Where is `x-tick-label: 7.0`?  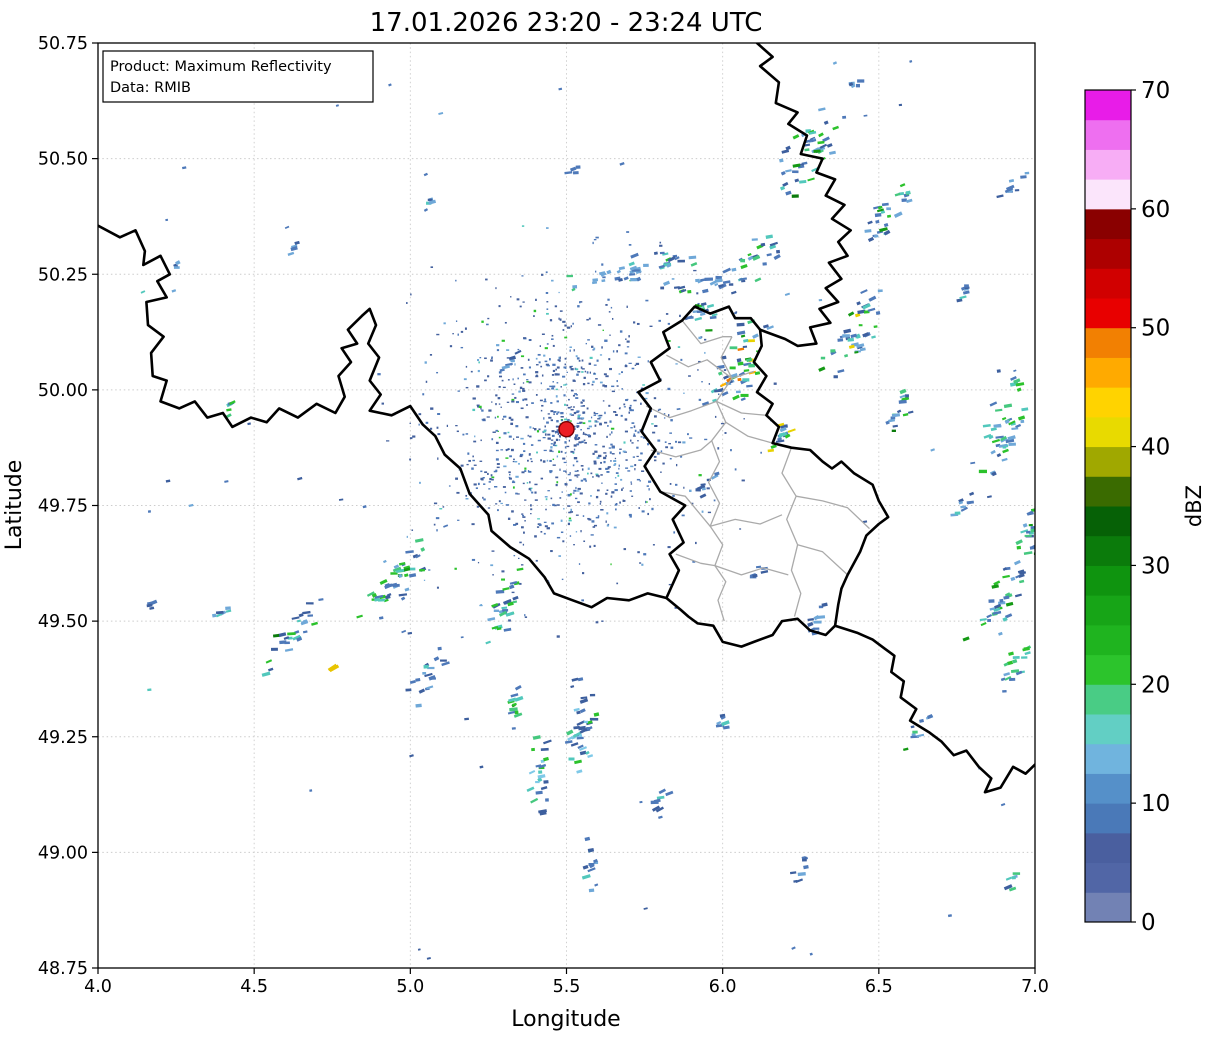
x-tick-label: 7.0 is located at coordinates (1035, 987).